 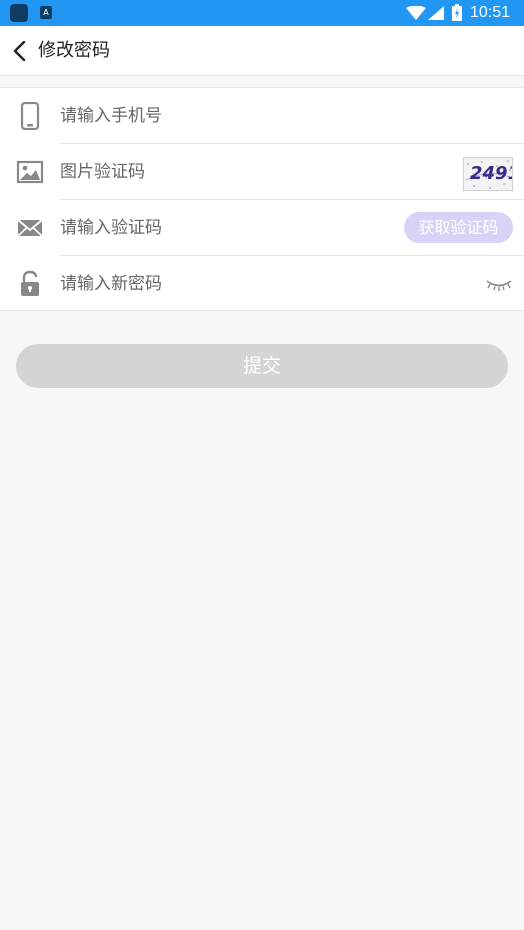 I want to click on new-password-input, so click(x=225, y=284).